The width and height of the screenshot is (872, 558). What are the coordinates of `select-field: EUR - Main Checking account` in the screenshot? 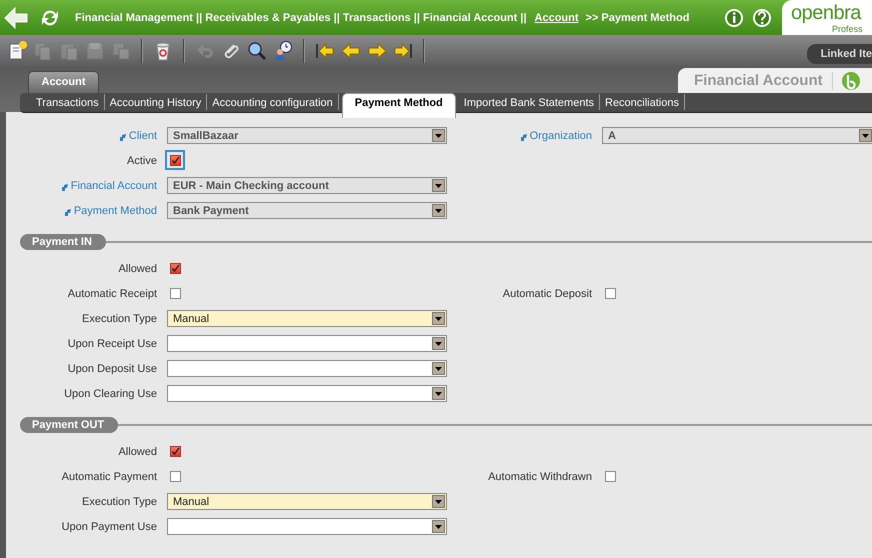 It's located at (307, 185).